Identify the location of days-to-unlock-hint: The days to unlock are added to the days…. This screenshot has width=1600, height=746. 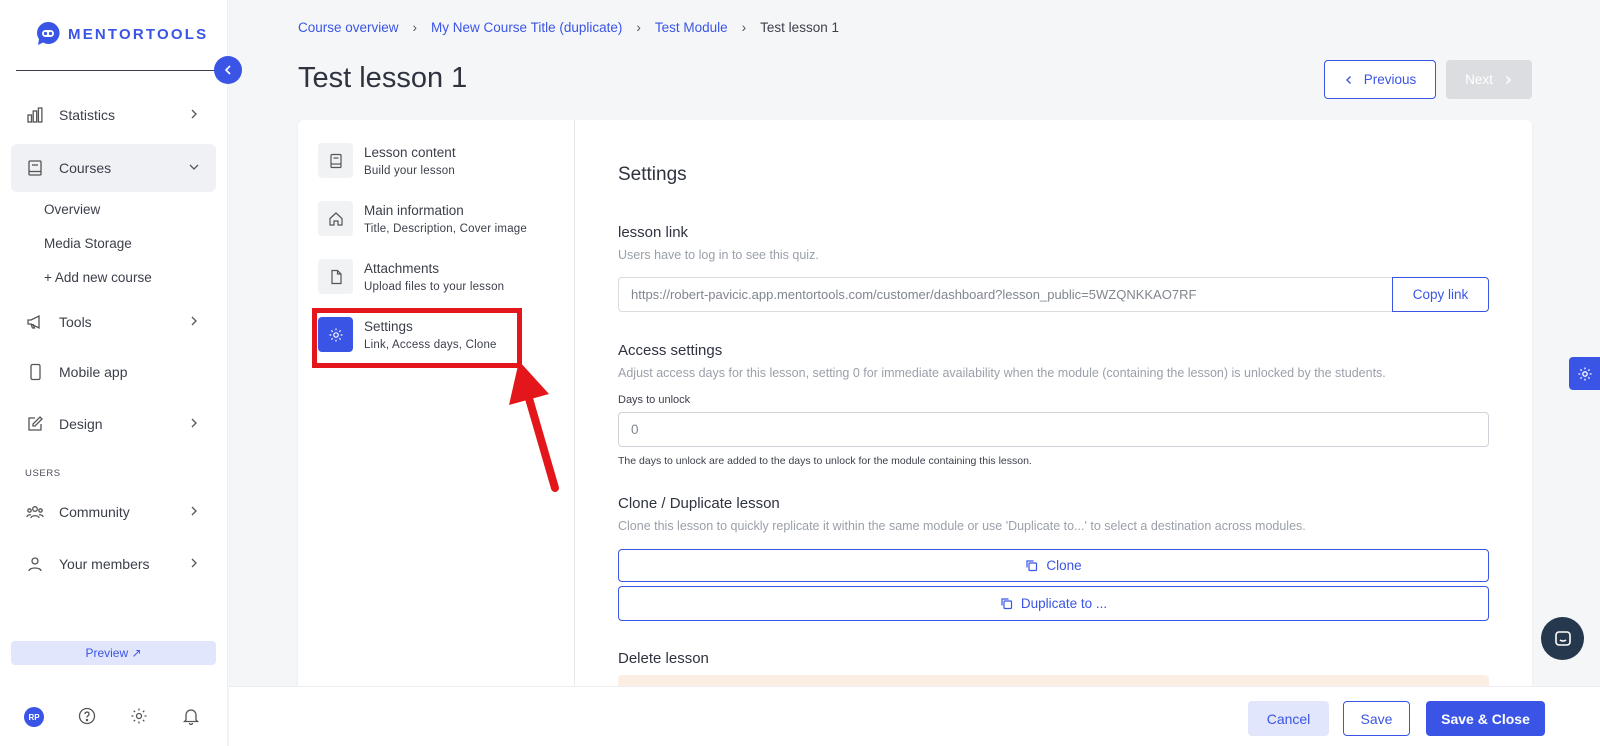
(825, 461).